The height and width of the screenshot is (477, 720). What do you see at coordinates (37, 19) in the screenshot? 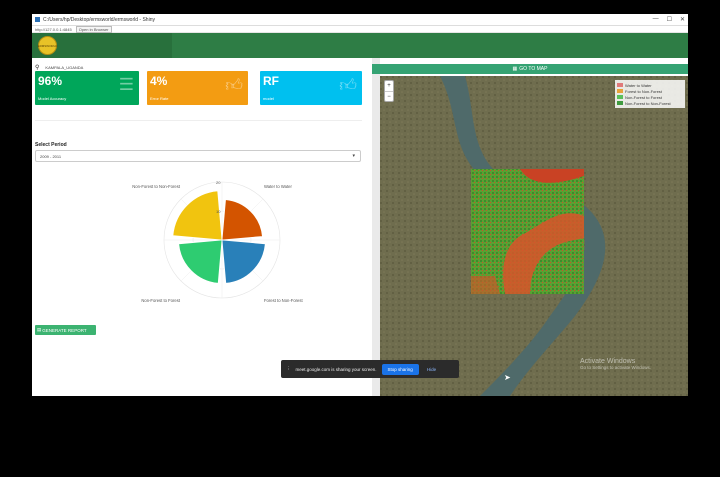
I see `rstudio-icon` at bounding box center [37, 19].